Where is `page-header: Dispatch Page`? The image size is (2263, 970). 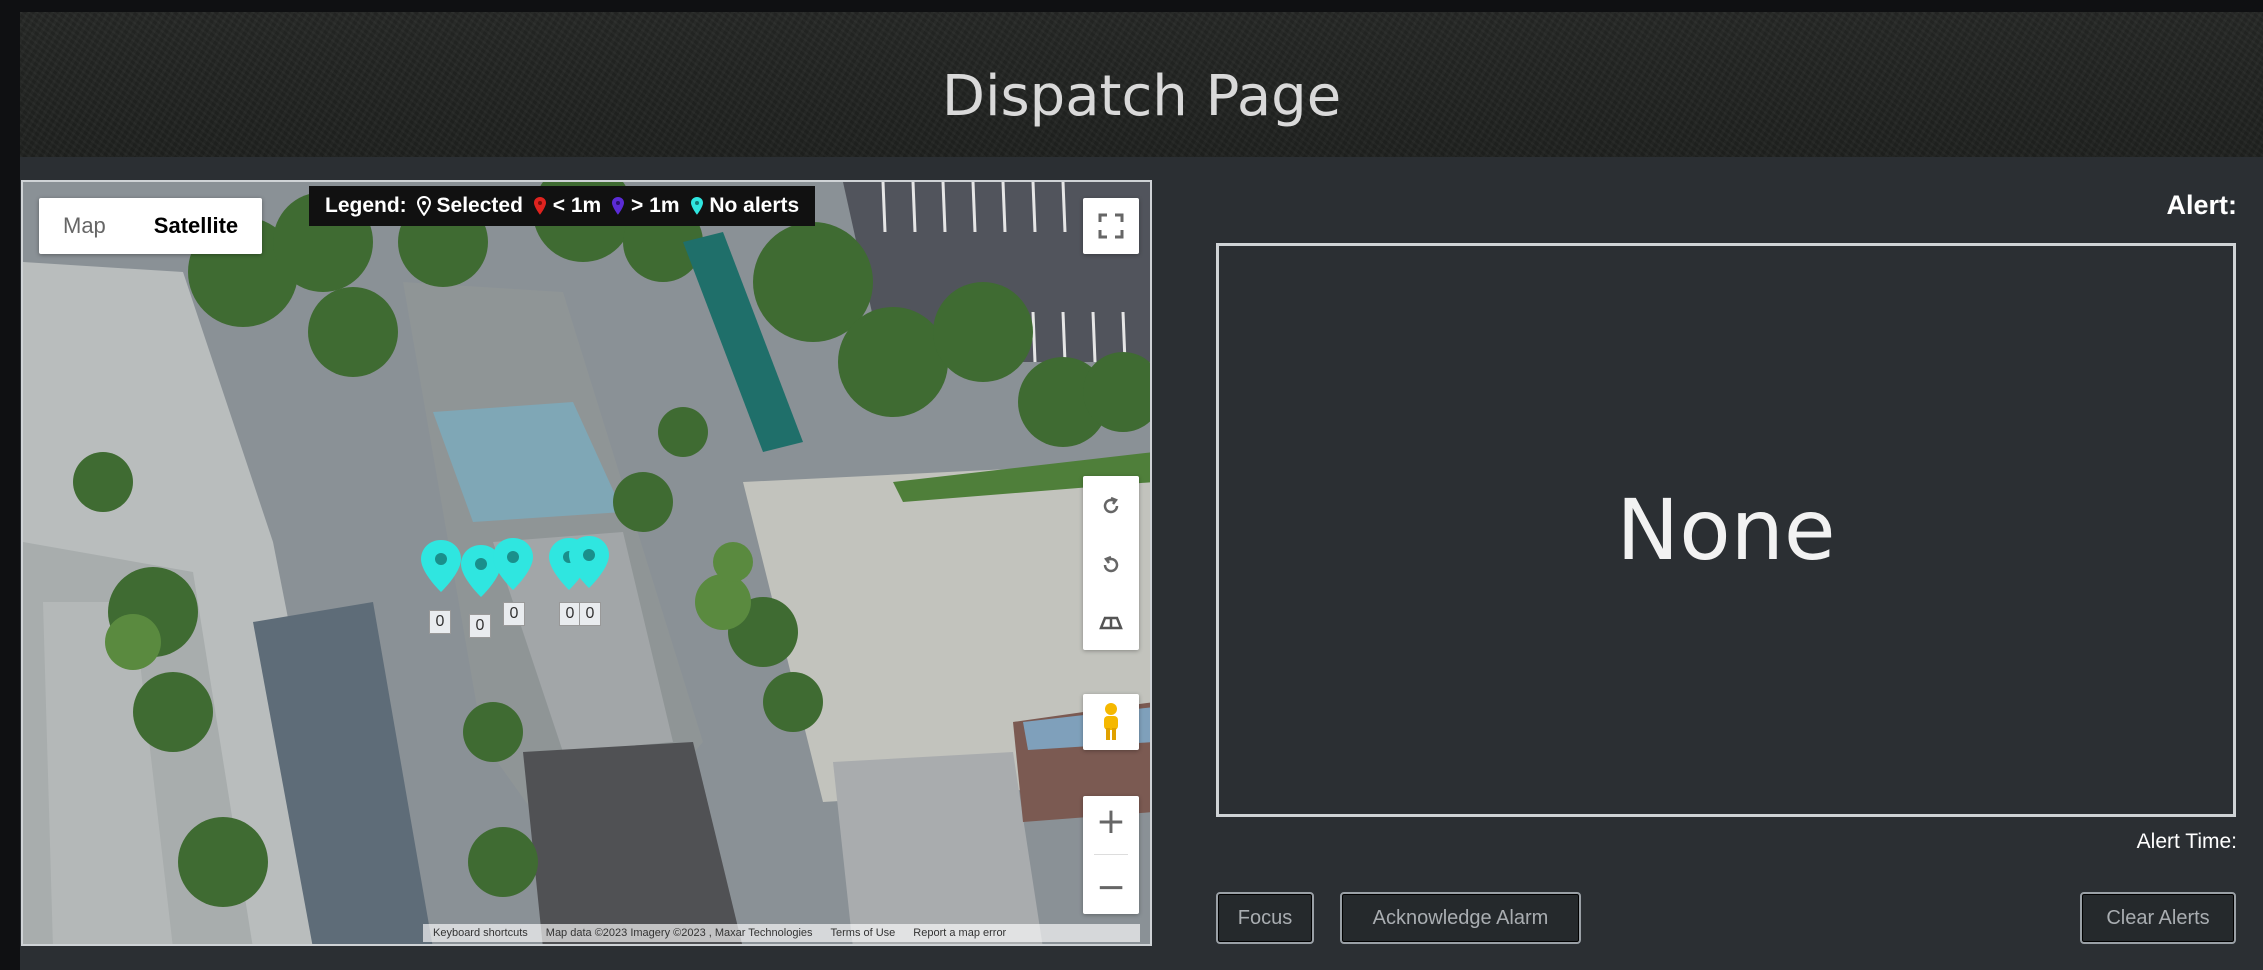 page-header: Dispatch Page is located at coordinates (1141, 84).